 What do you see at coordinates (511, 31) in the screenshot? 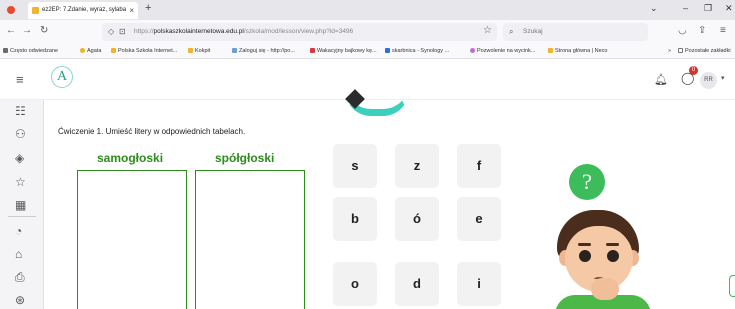
I see `search-icon: ⌕` at bounding box center [511, 31].